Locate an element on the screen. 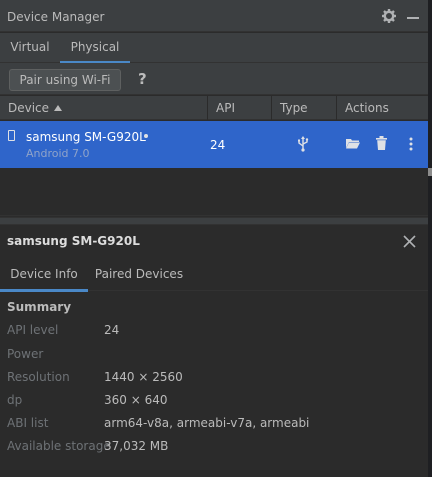 Image resolution: width=432 pixels, height=477 pixels. column-header-device: Device is located at coordinates (104, 108).